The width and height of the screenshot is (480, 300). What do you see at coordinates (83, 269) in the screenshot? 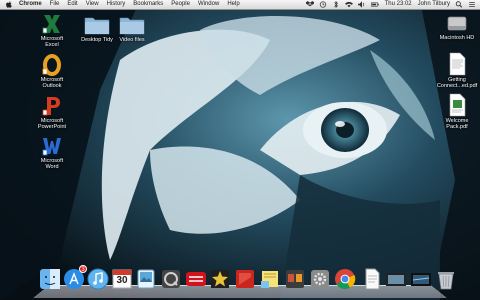
I see `app-store-badge: 3` at bounding box center [83, 269].